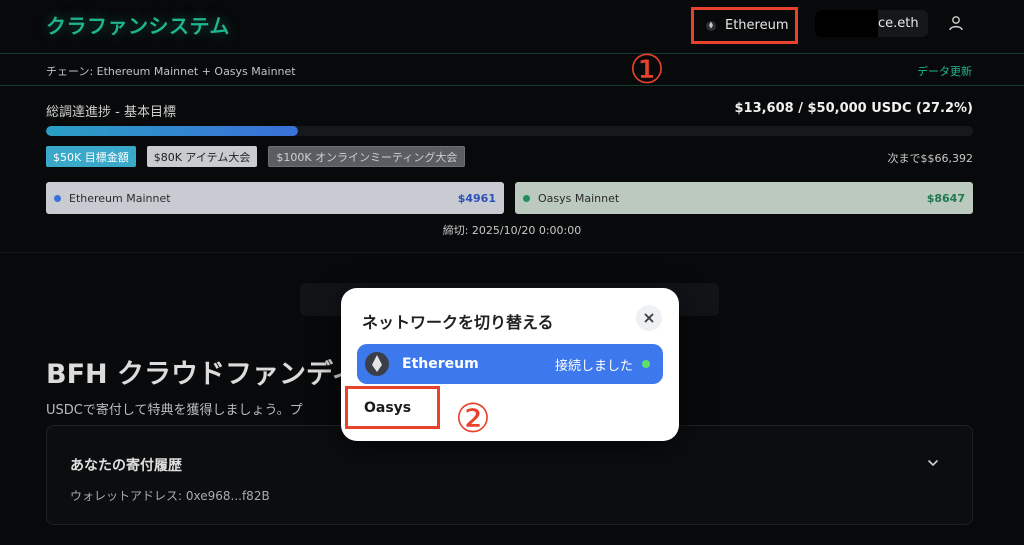  Describe the element at coordinates (120, 198) in the screenshot. I see `chain-card-label: Ethereum Mainnet` at that location.